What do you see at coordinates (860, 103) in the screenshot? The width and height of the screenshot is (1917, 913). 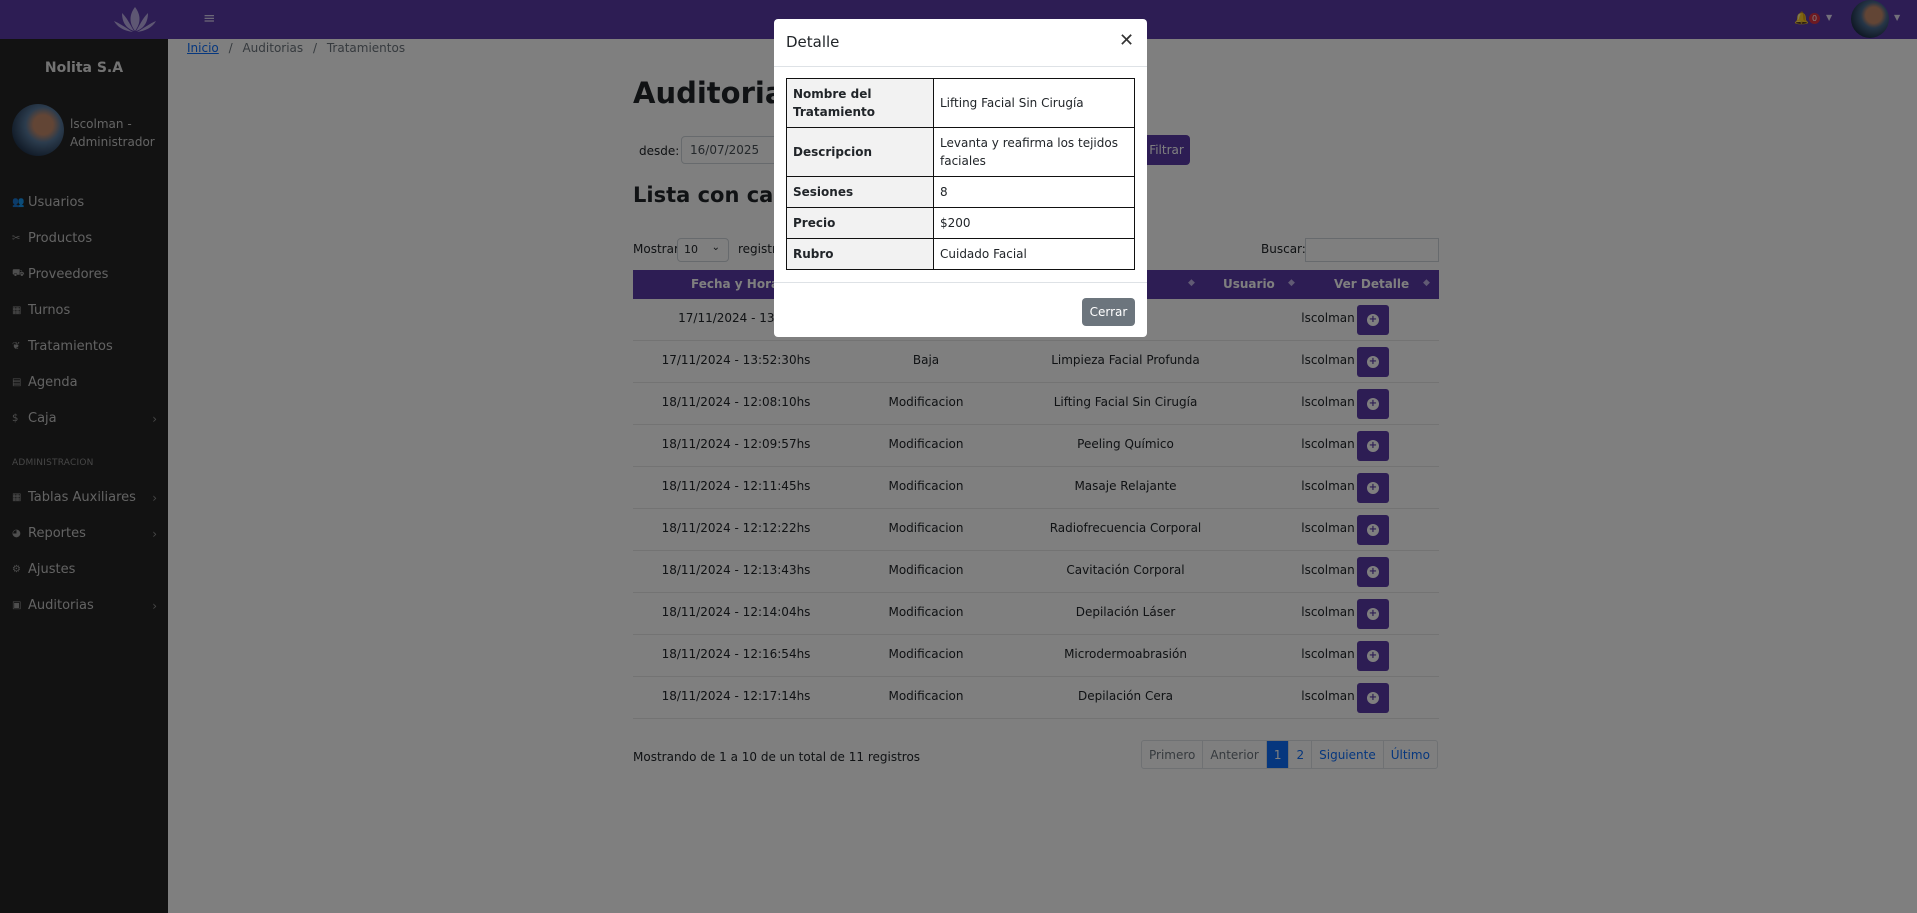 I see `detail-key: Nombre del Tratamiento` at bounding box center [860, 103].